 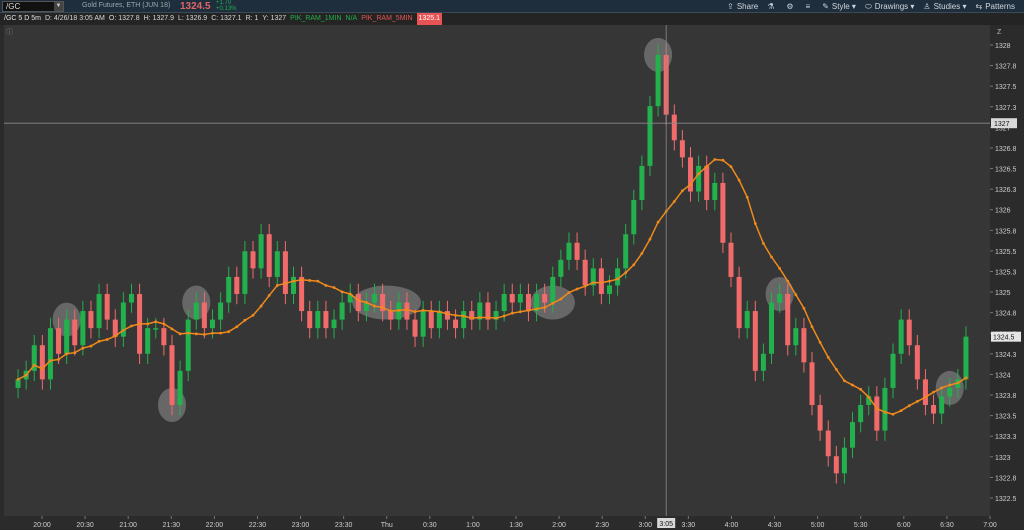 I want to click on x-tick-label: 21:30, so click(x=172, y=525).